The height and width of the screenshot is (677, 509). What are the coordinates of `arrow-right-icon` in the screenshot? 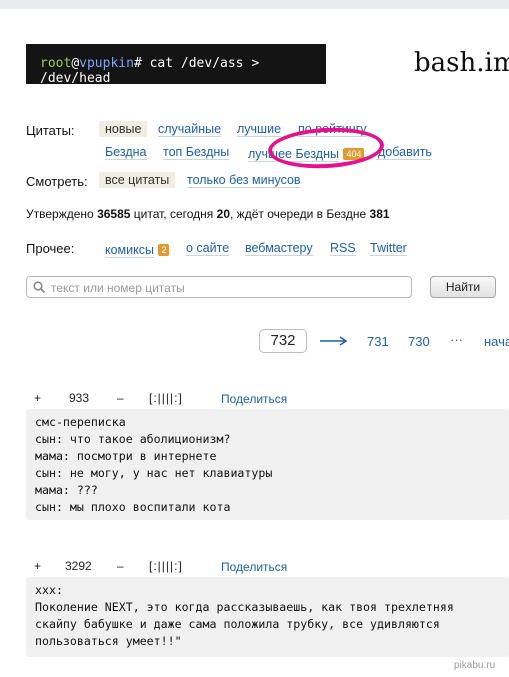 It's located at (334, 341).